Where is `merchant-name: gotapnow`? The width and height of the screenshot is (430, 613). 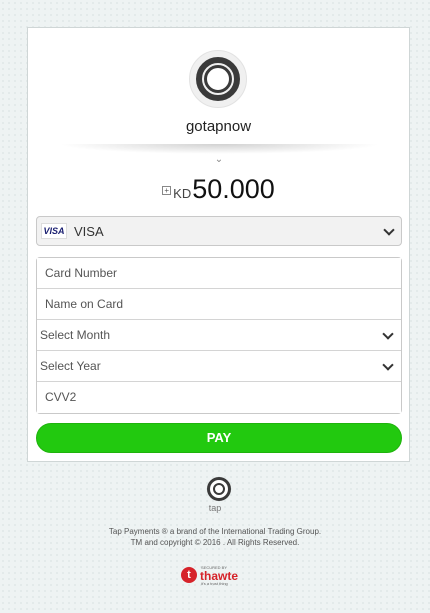
merchant-name: gotapnow is located at coordinates (218, 126).